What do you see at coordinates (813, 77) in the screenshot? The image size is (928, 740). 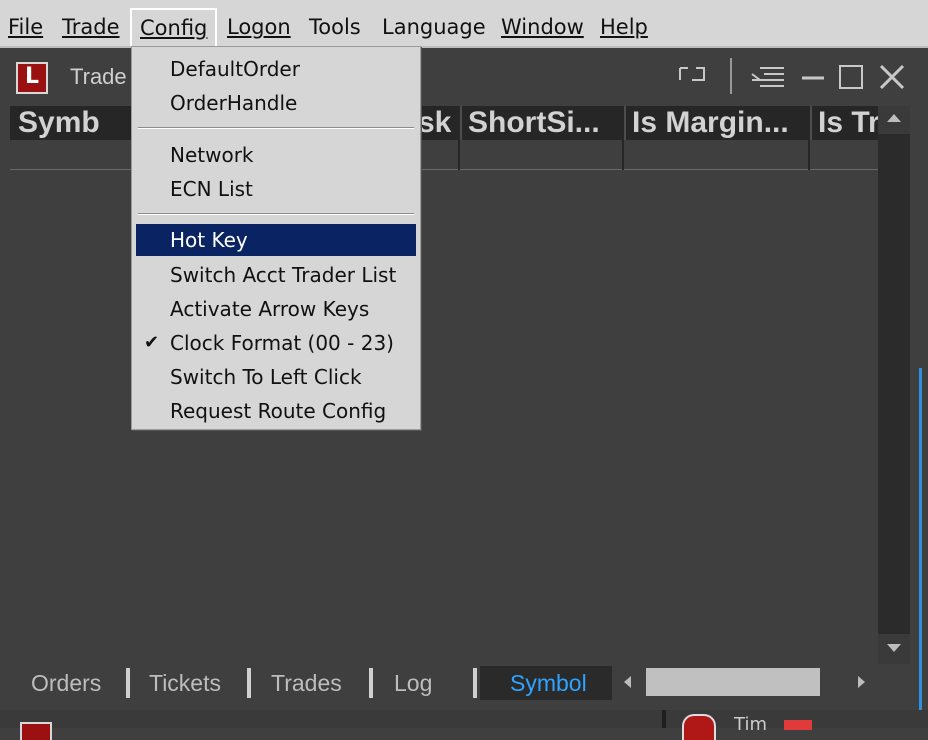 I see `minimize-icon` at bounding box center [813, 77].